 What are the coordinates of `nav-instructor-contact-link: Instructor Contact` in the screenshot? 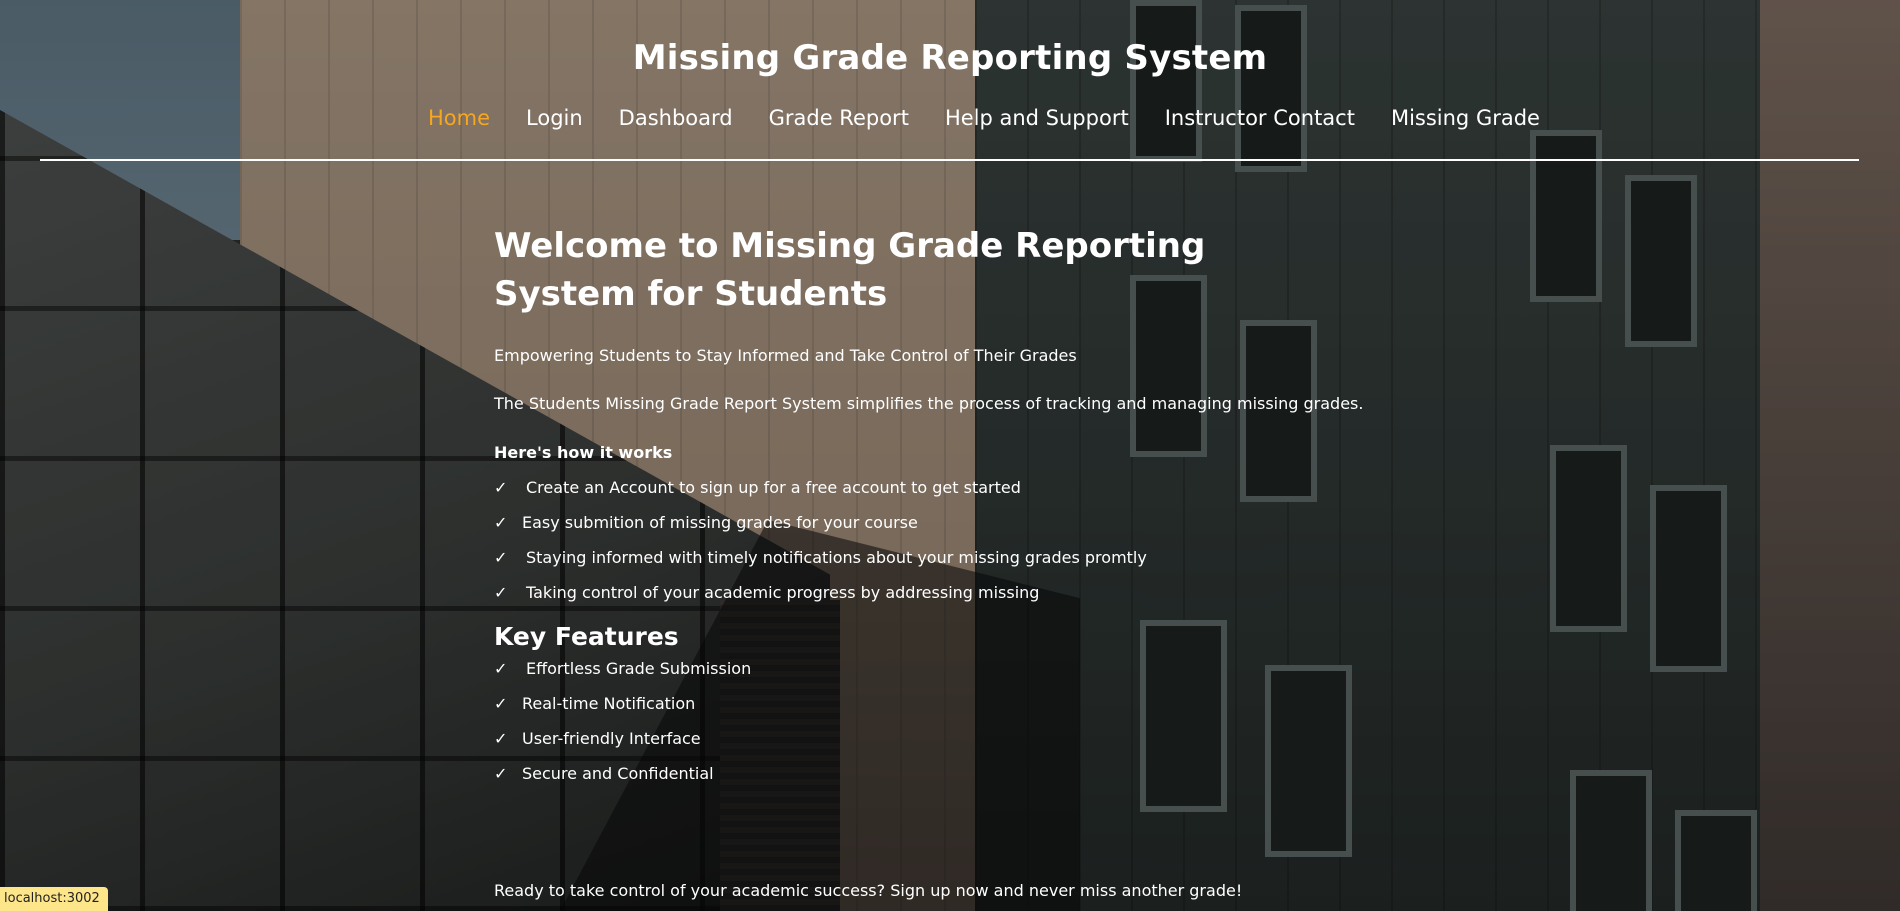 It's located at (1260, 118).